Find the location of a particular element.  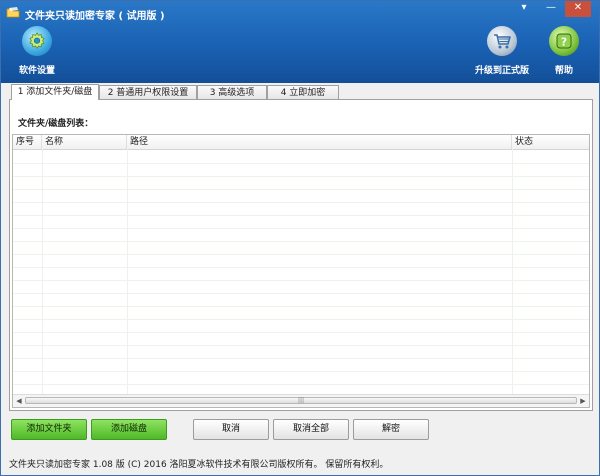

tab-user-permissions: 2 普通用户权限设置 is located at coordinates (148, 92).